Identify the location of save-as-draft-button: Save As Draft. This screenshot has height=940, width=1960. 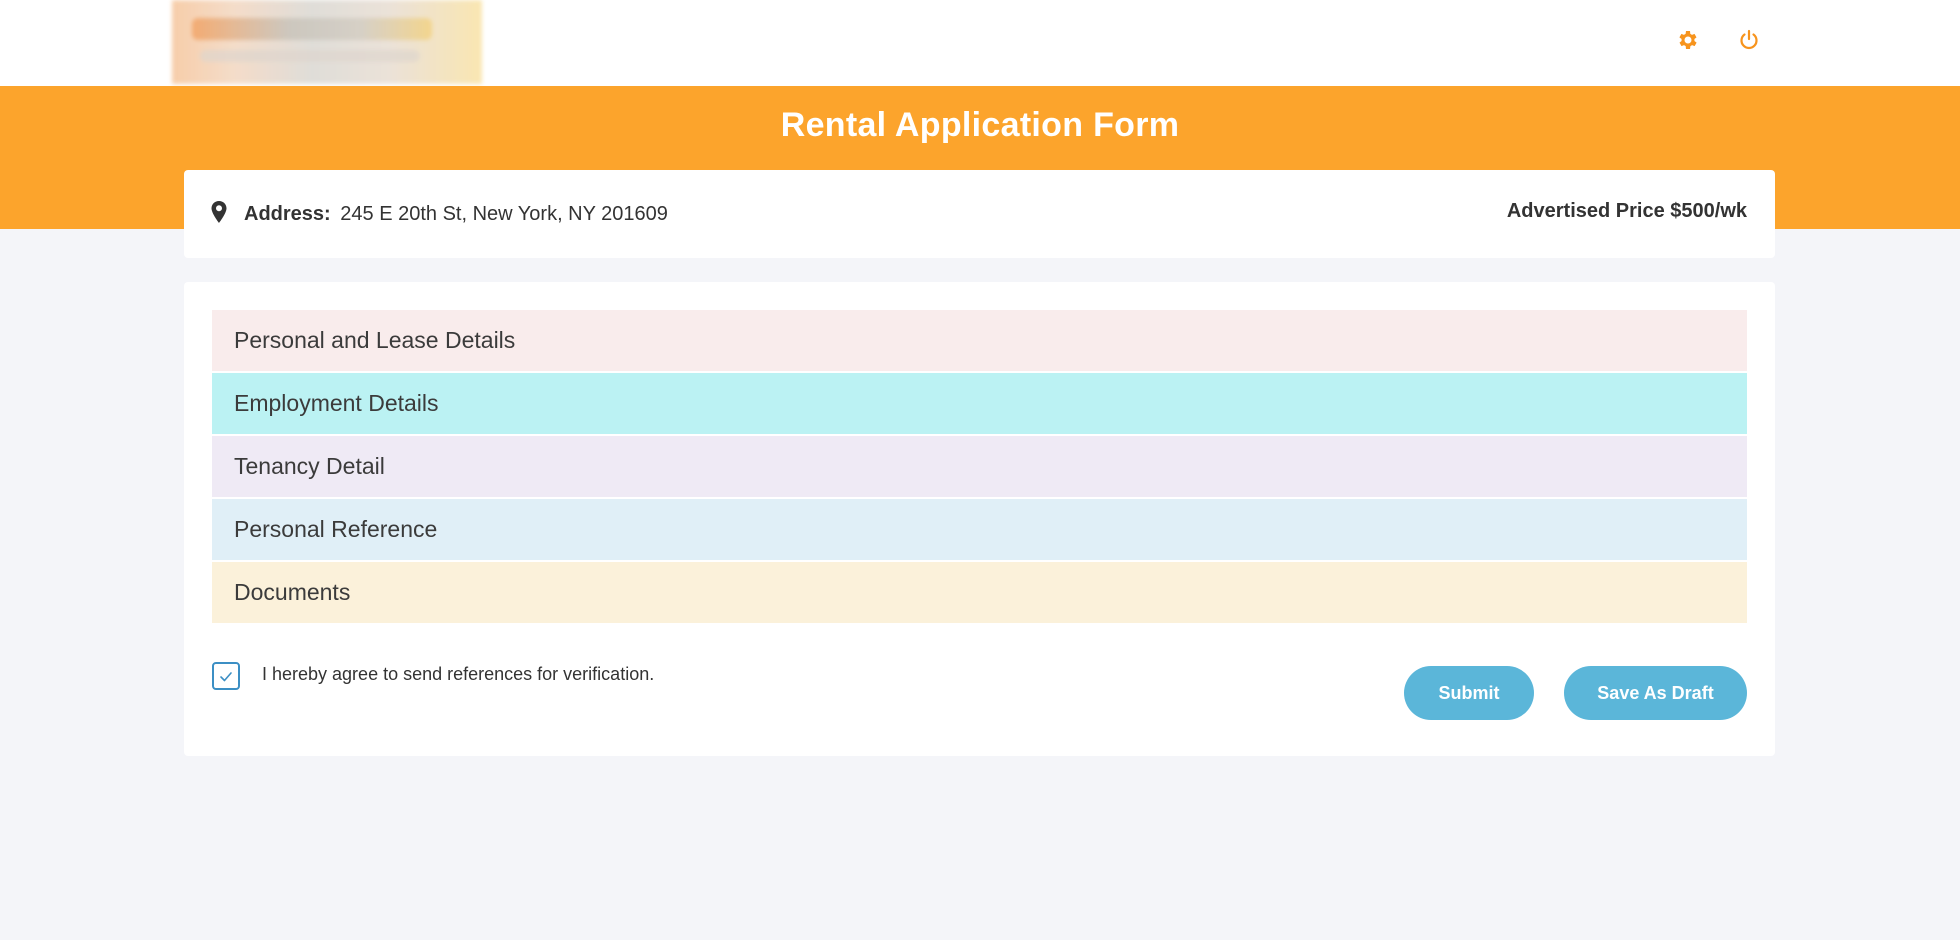
(1655, 693).